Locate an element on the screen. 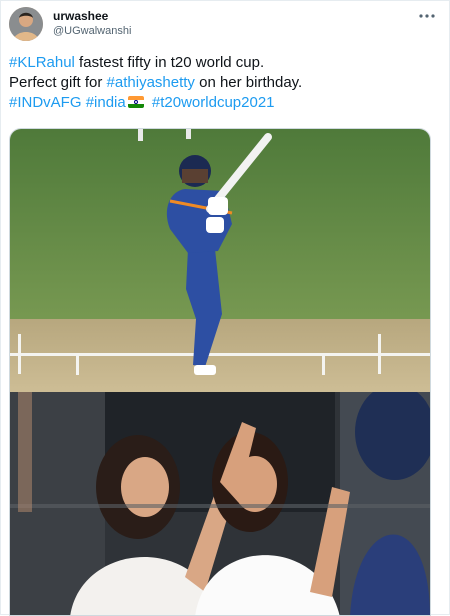  author-info: urwashee @UGwalwanshi is located at coordinates (92, 24).